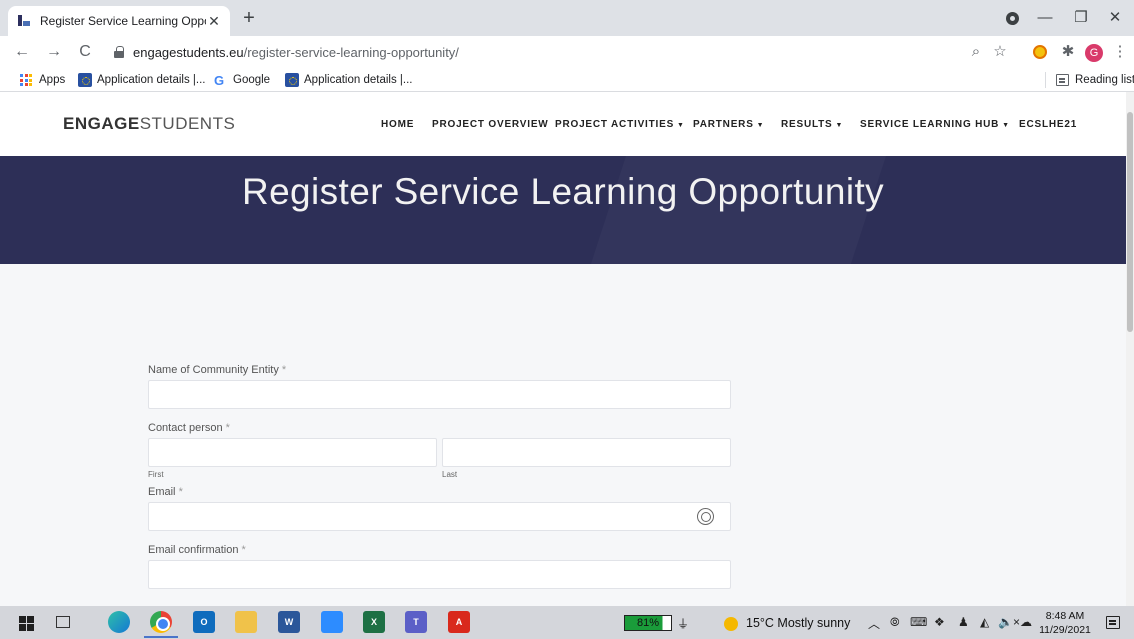 This screenshot has height=639, width=1134. What do you see at coordinates (1012, 18) in the screenshot?
I see `media-control-icon` at bounding box center [1012, 18].